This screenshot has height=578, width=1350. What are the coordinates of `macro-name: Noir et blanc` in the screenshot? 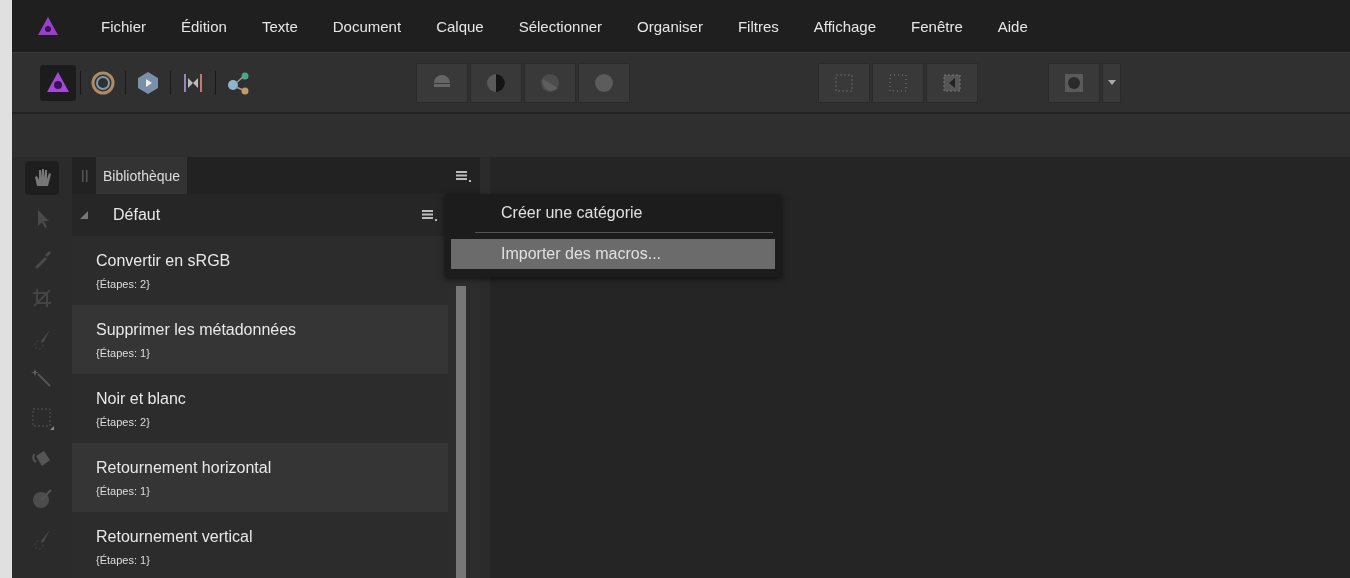 It's located at (141, 398).